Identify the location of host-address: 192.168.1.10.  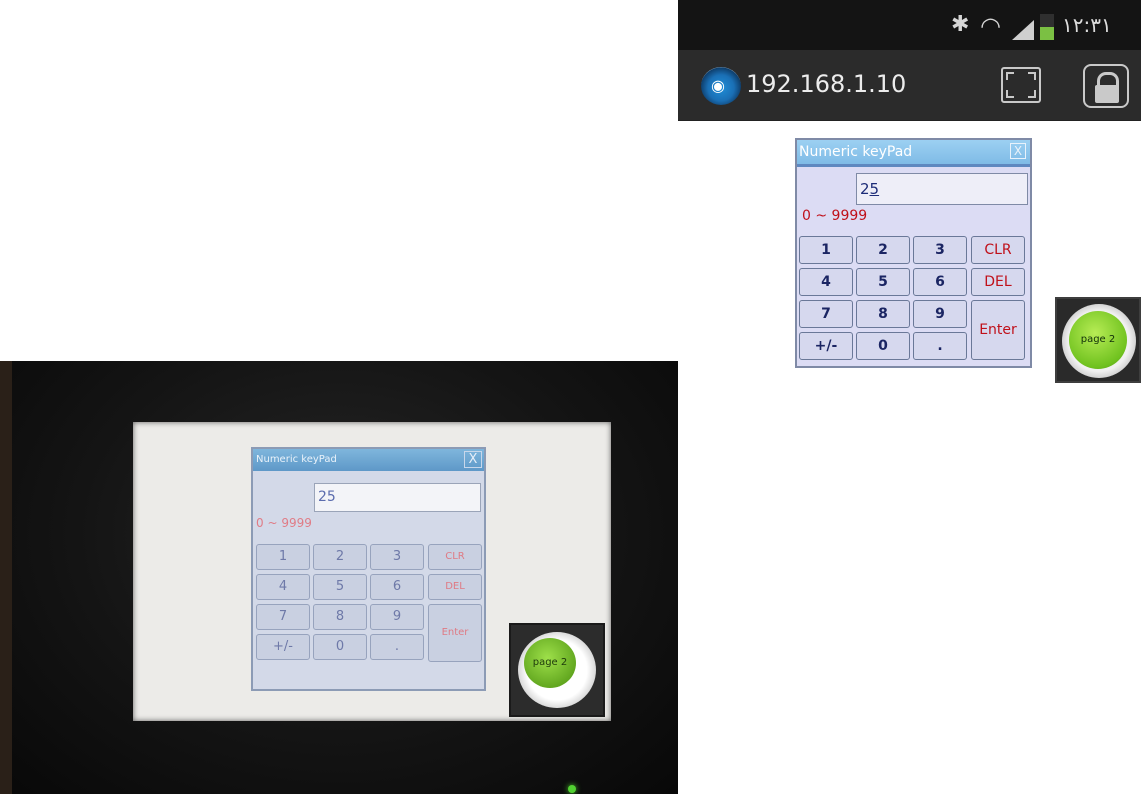
(826, 84).